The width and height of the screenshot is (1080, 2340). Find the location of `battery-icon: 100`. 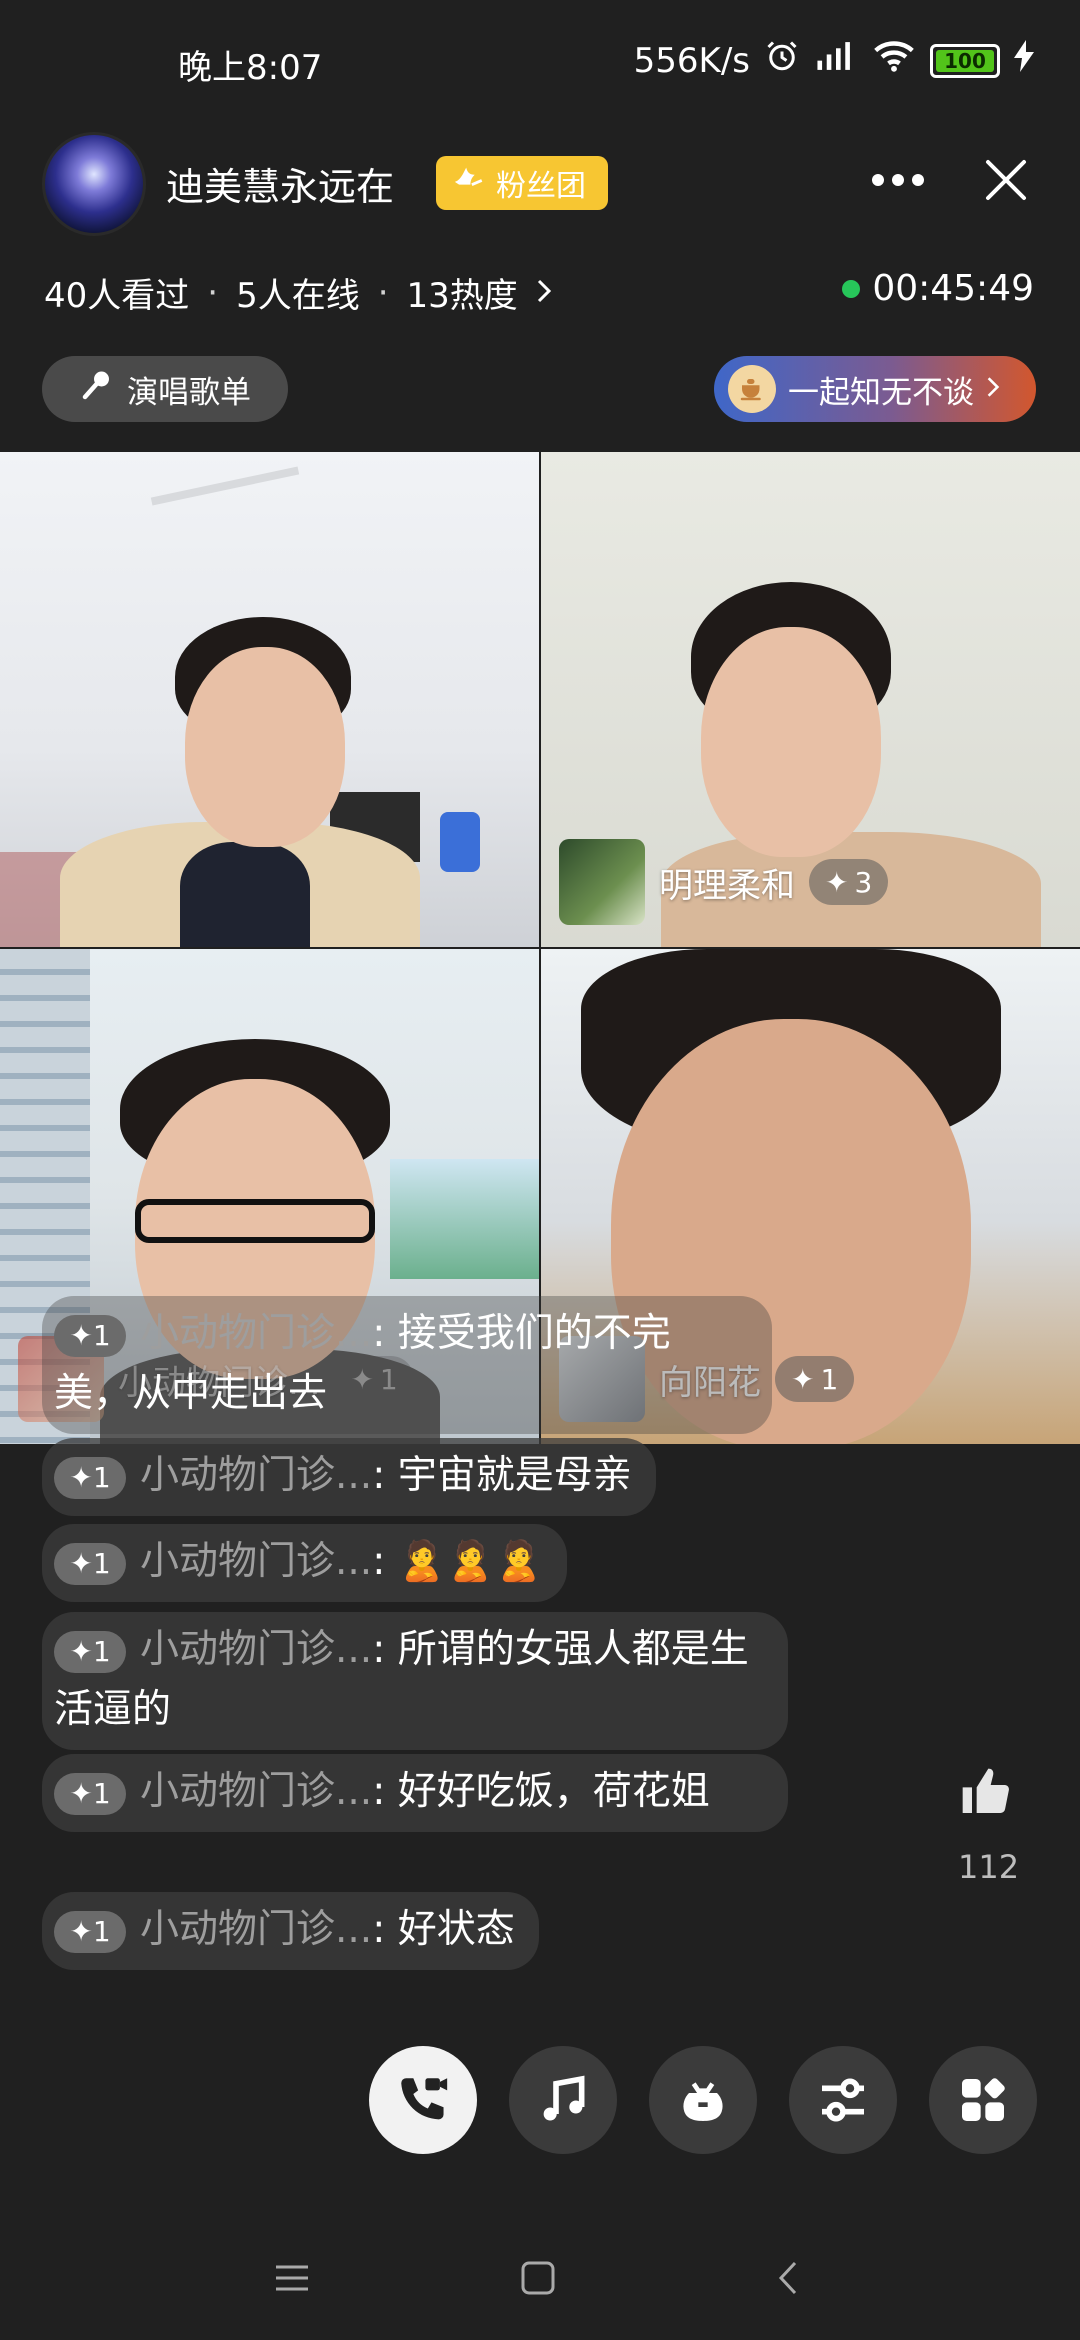

battery-icon: 100 is located at coordinates (965, 60).